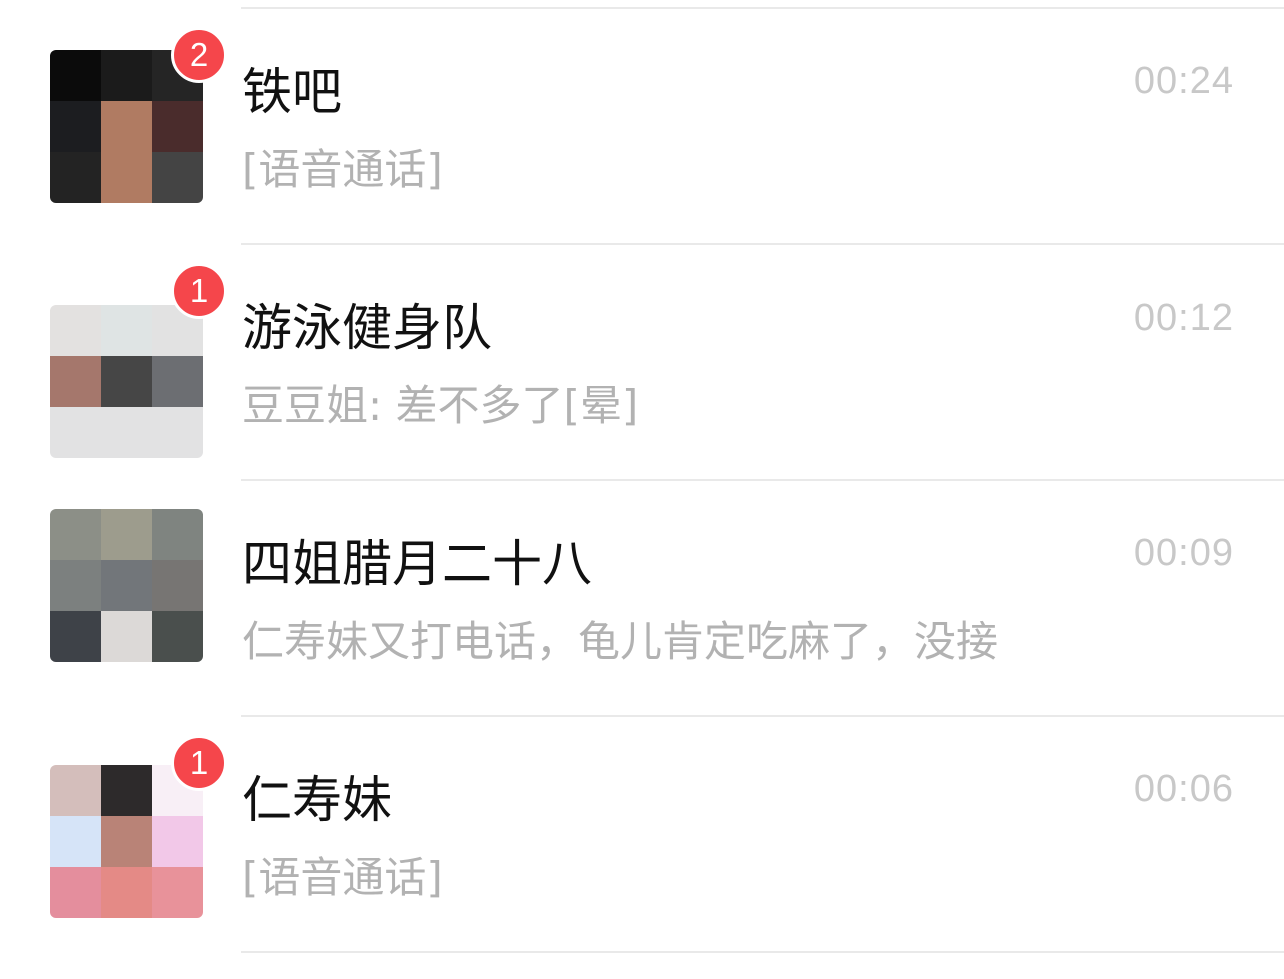  Describe the element at coordinates (317, 800) in the screenshot. I see `chat-name: 仁寿妹` at that location.